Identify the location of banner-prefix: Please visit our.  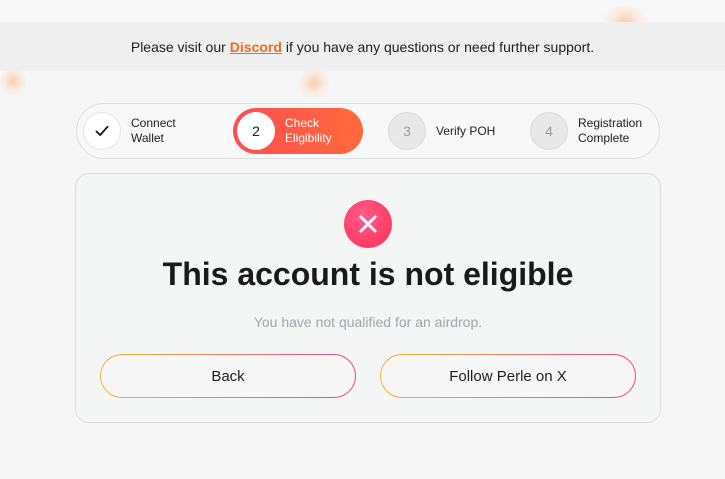
(178, 46).